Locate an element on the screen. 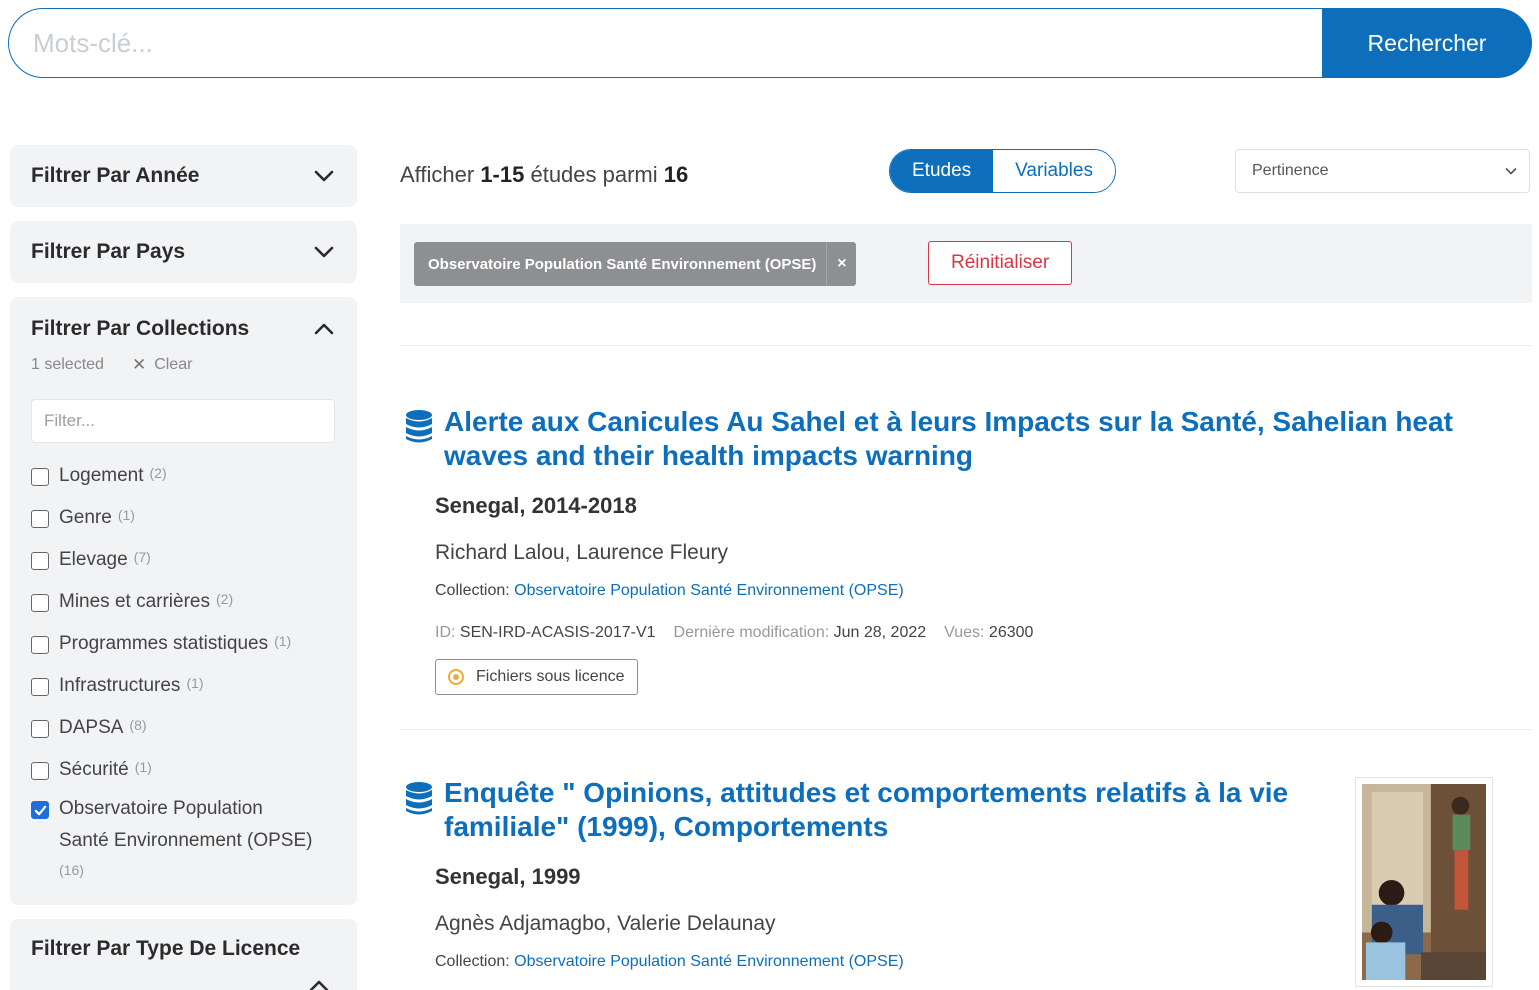  sort-selected: Pertinence is located at coordinates (1290, 170).